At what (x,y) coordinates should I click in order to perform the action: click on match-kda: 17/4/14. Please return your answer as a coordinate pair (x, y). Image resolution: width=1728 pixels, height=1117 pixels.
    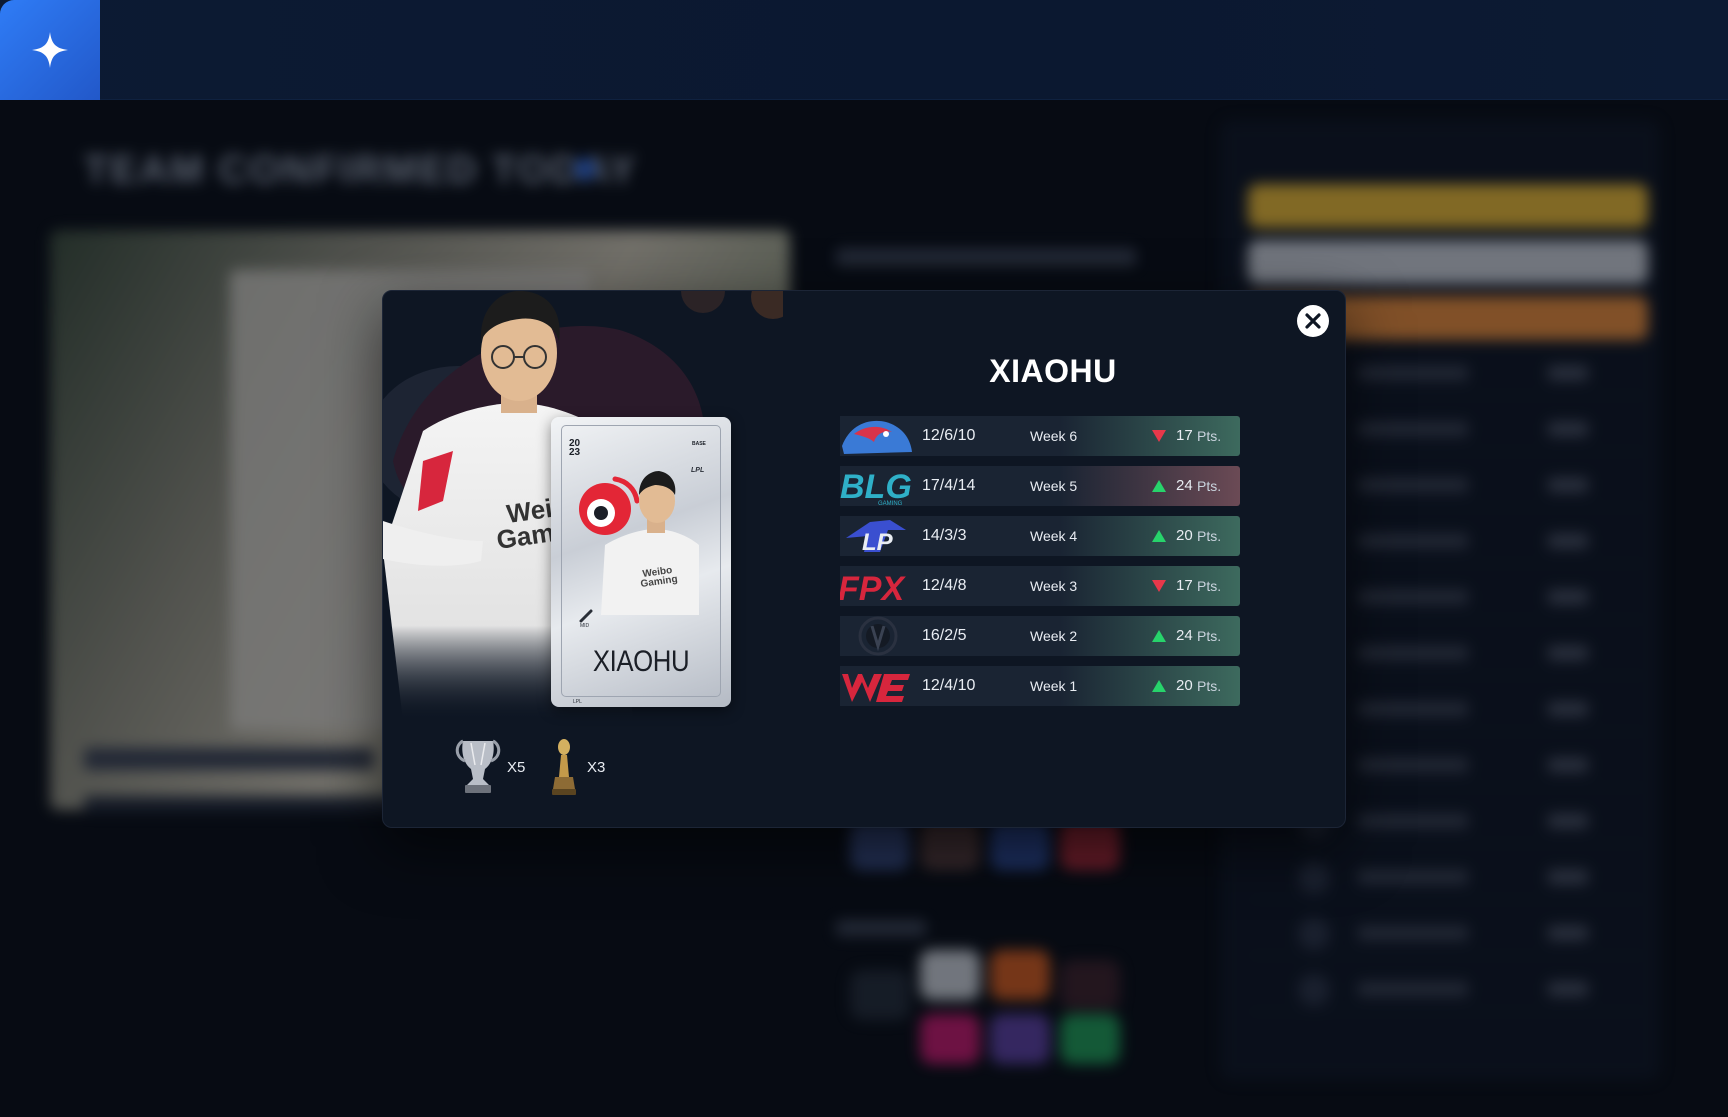
    Looking at the image, I should click on (949, 485).